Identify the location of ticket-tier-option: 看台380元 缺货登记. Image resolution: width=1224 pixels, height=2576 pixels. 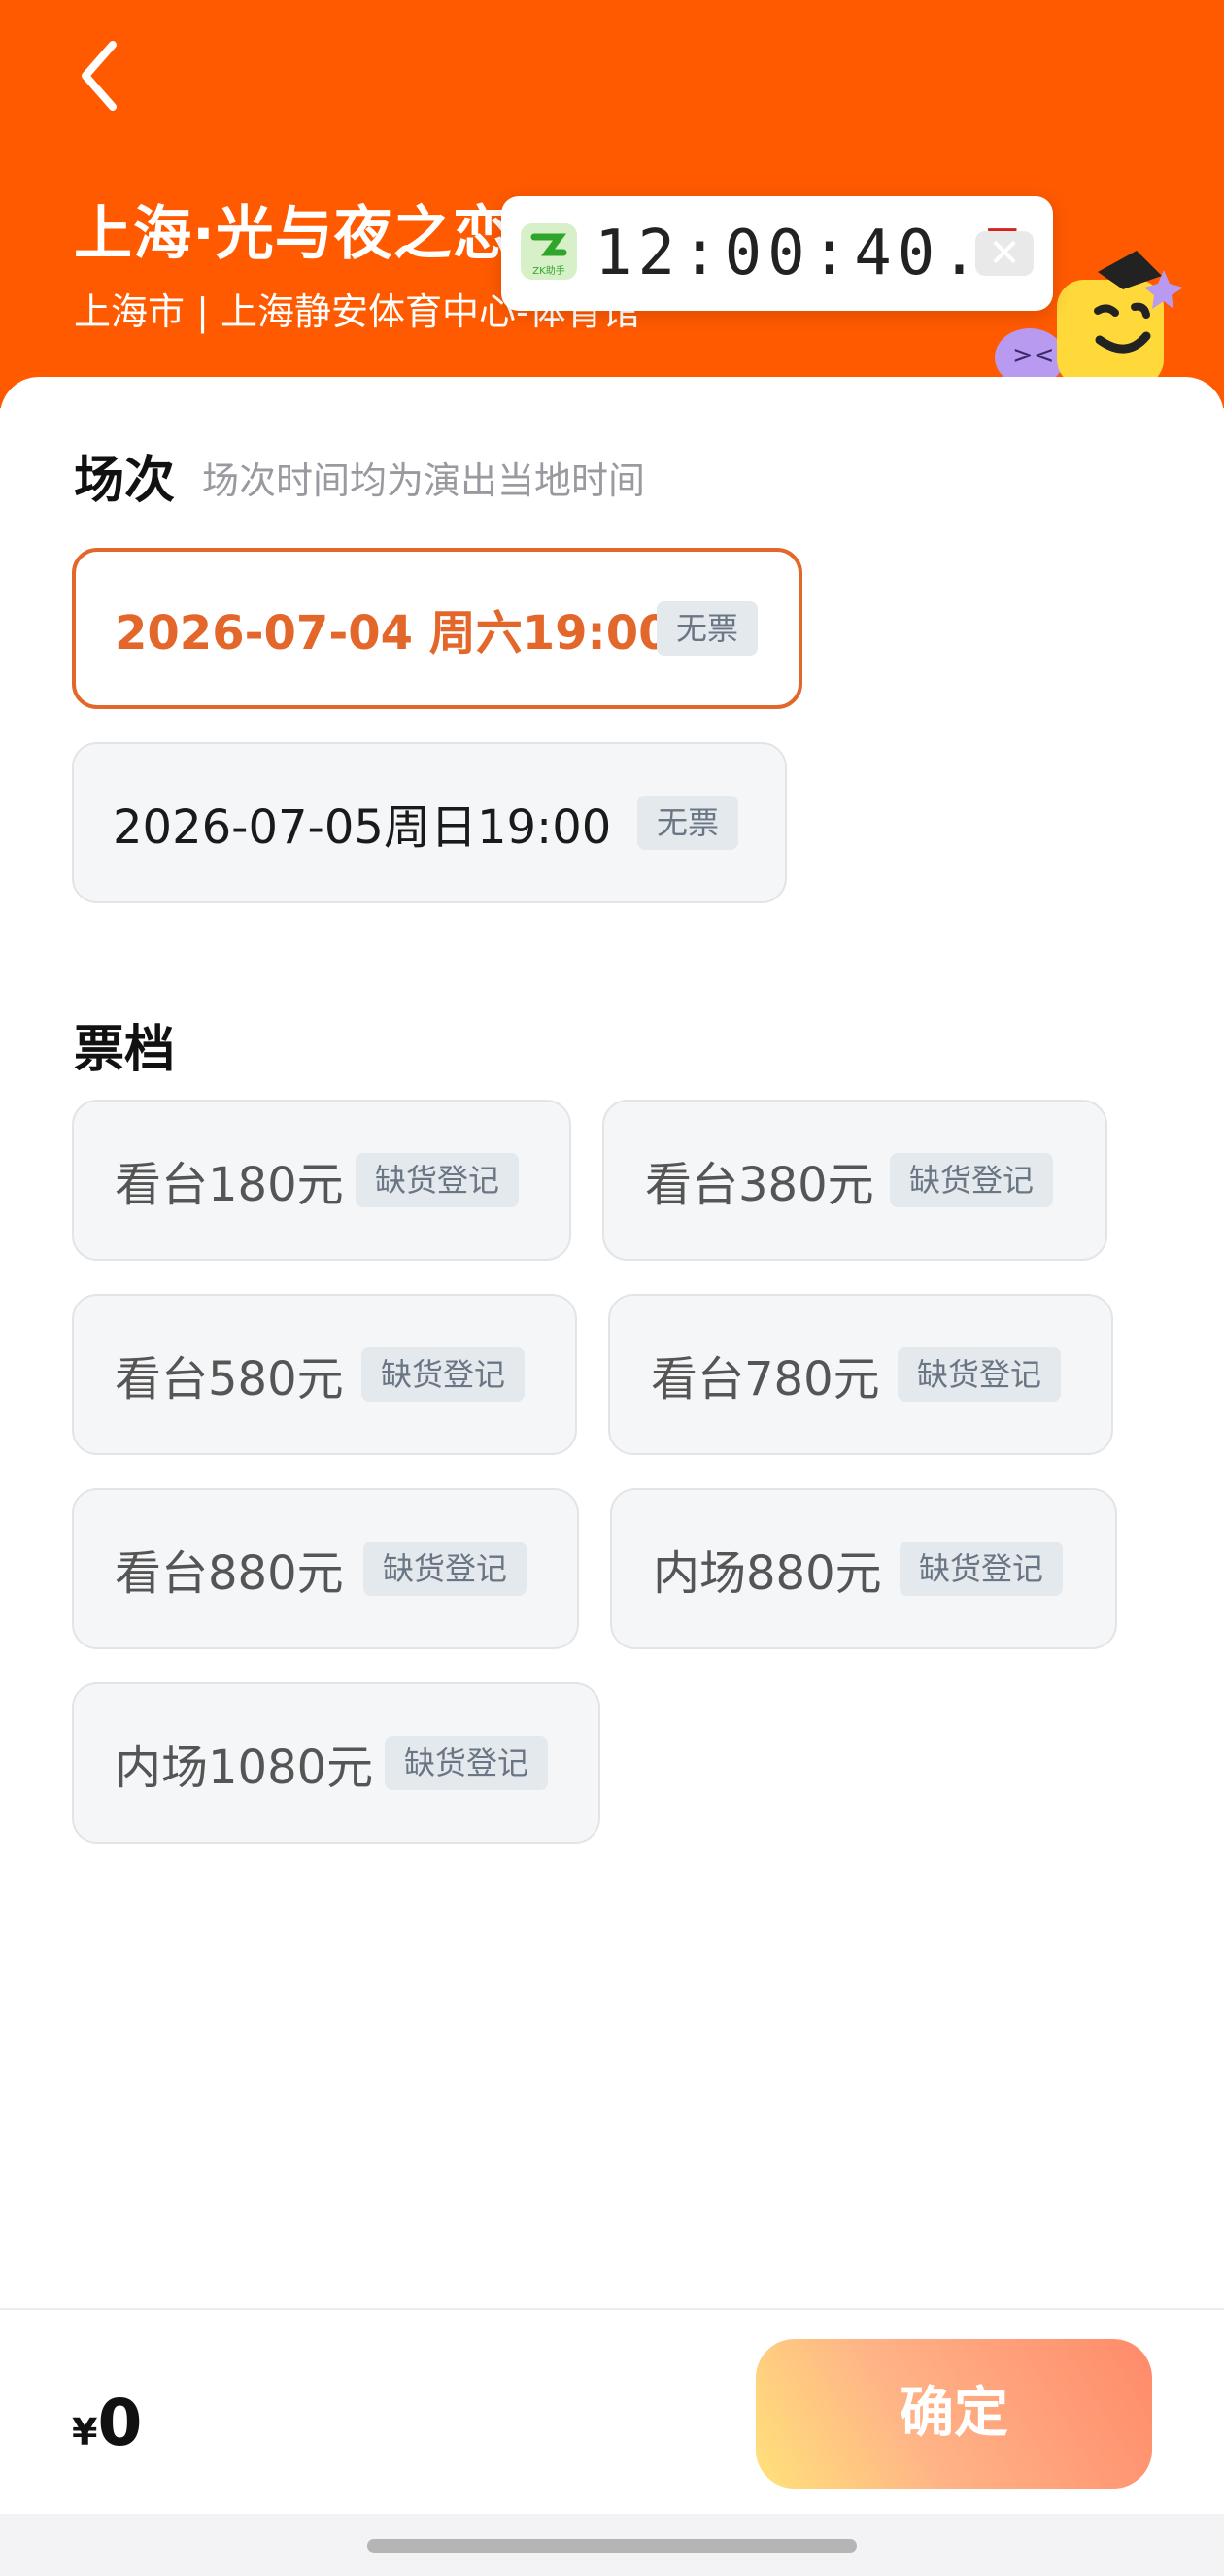
(854, 1180).